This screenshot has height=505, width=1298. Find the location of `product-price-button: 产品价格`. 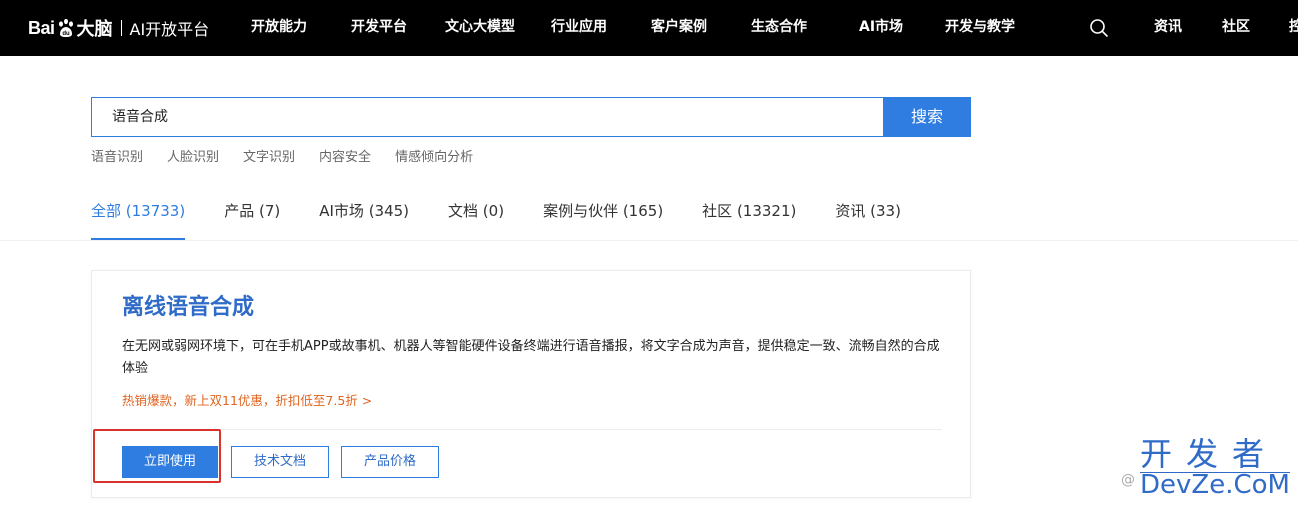

product-price-button: 产品价格 is located at coordinates (390, 462).